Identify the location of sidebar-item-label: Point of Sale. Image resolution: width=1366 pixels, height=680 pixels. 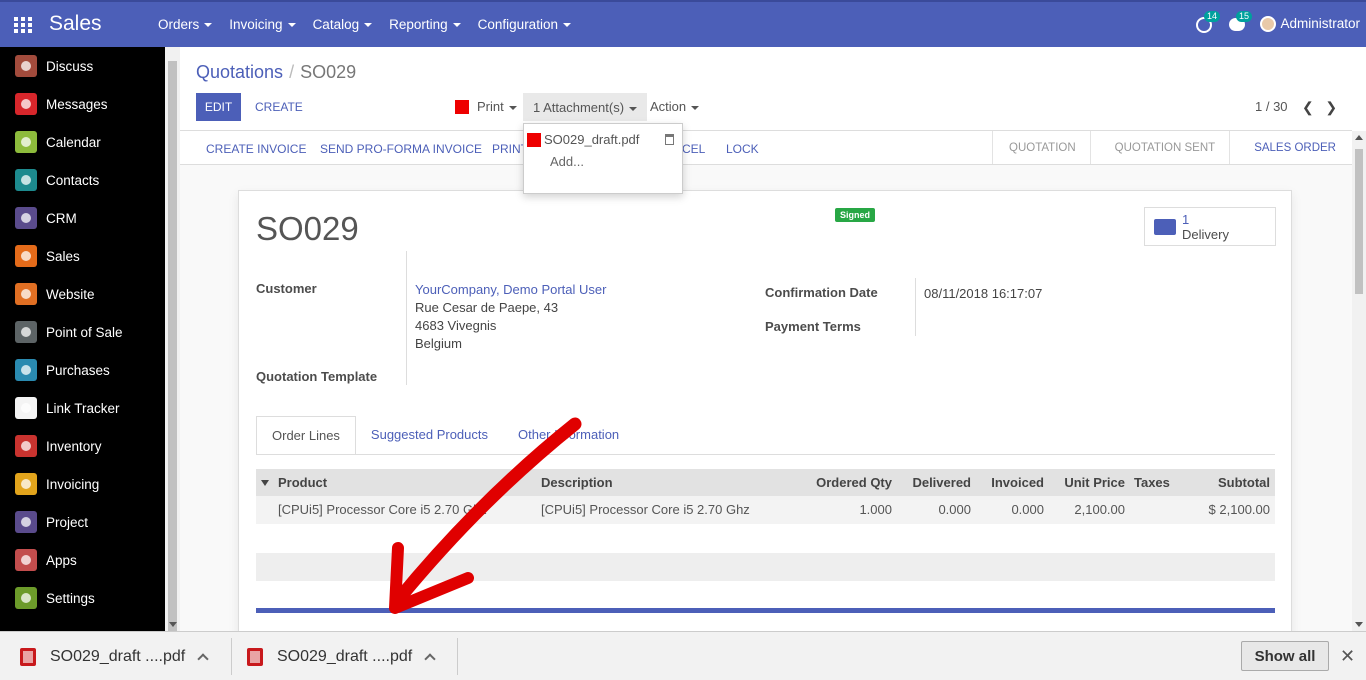
(84, 332).